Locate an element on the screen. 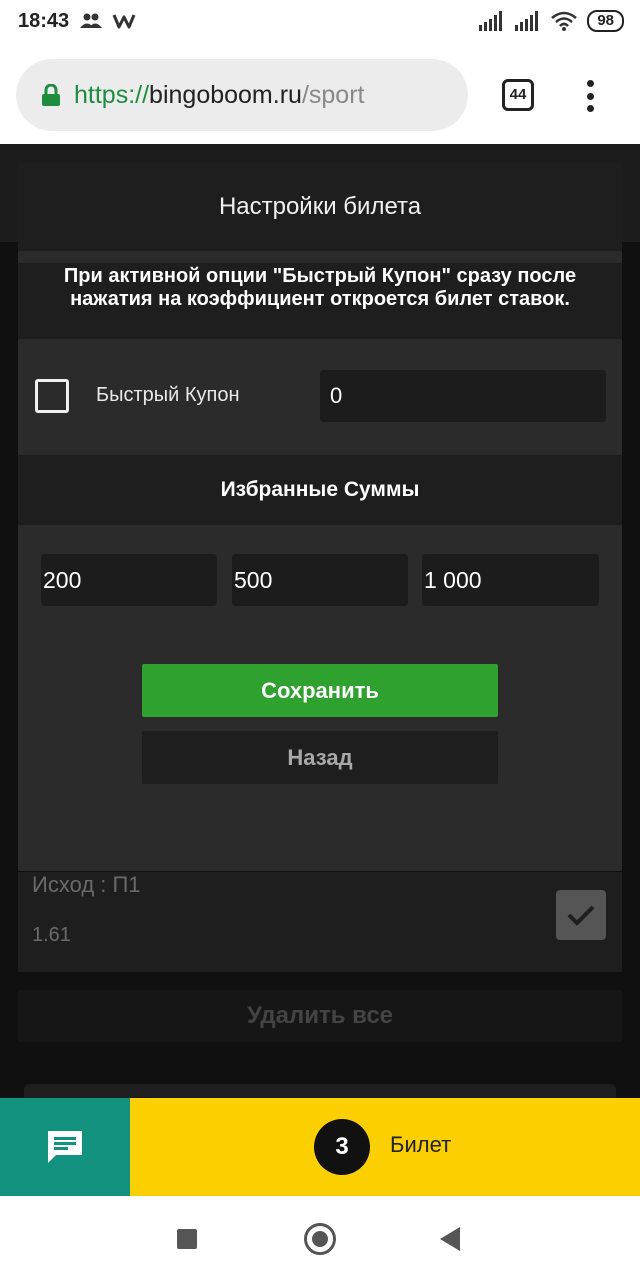 Image resolution: width=640 pixels, height=1280 pixels. people-icon is located at coordinates (91, 20).